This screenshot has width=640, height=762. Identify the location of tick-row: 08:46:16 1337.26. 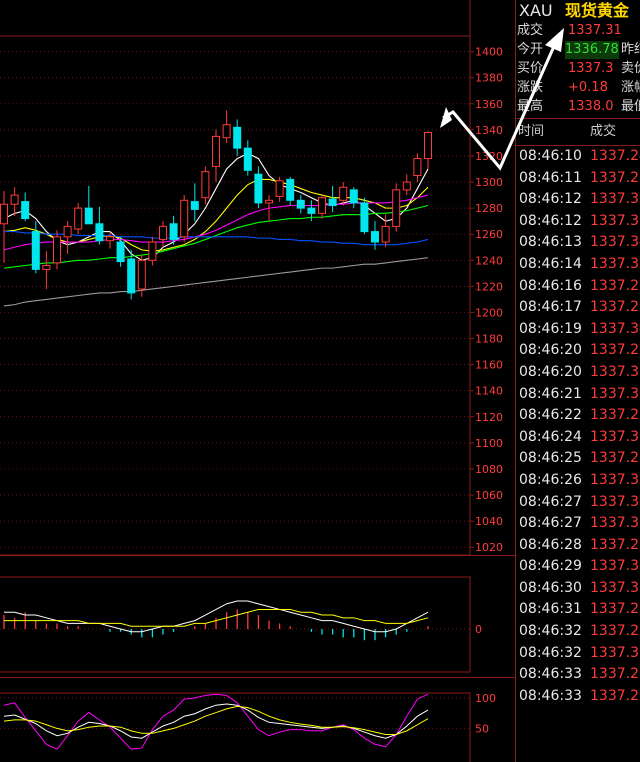
(578, 287).